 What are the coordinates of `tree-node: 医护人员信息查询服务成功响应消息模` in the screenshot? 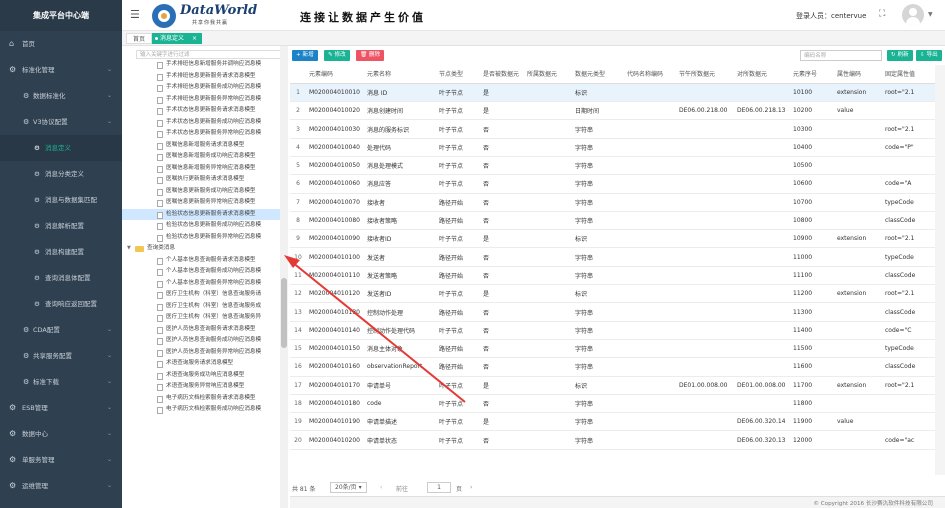 It's located at (202, 341).